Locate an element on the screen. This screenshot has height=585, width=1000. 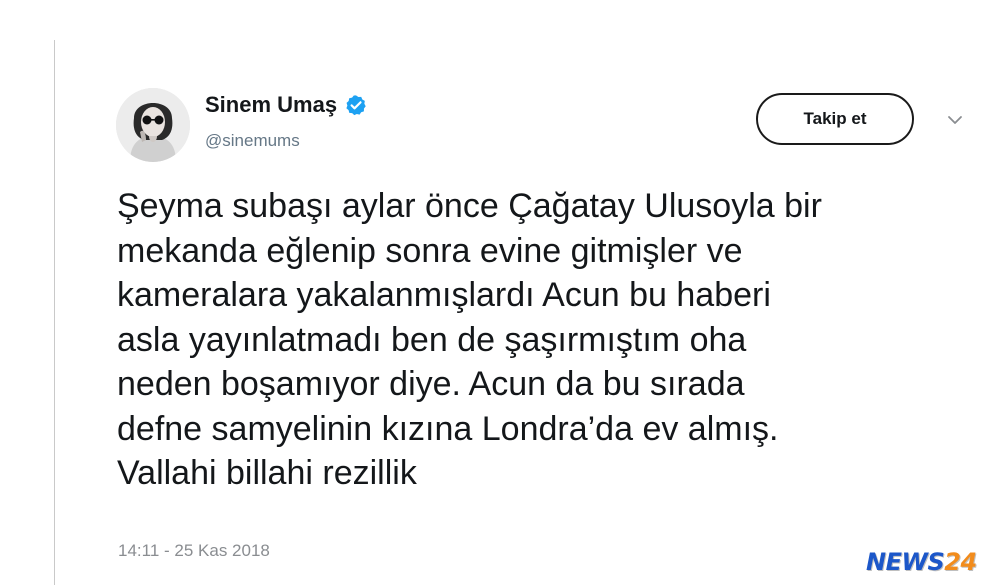
verified-badge-icon is located at coordinates (356, 105).